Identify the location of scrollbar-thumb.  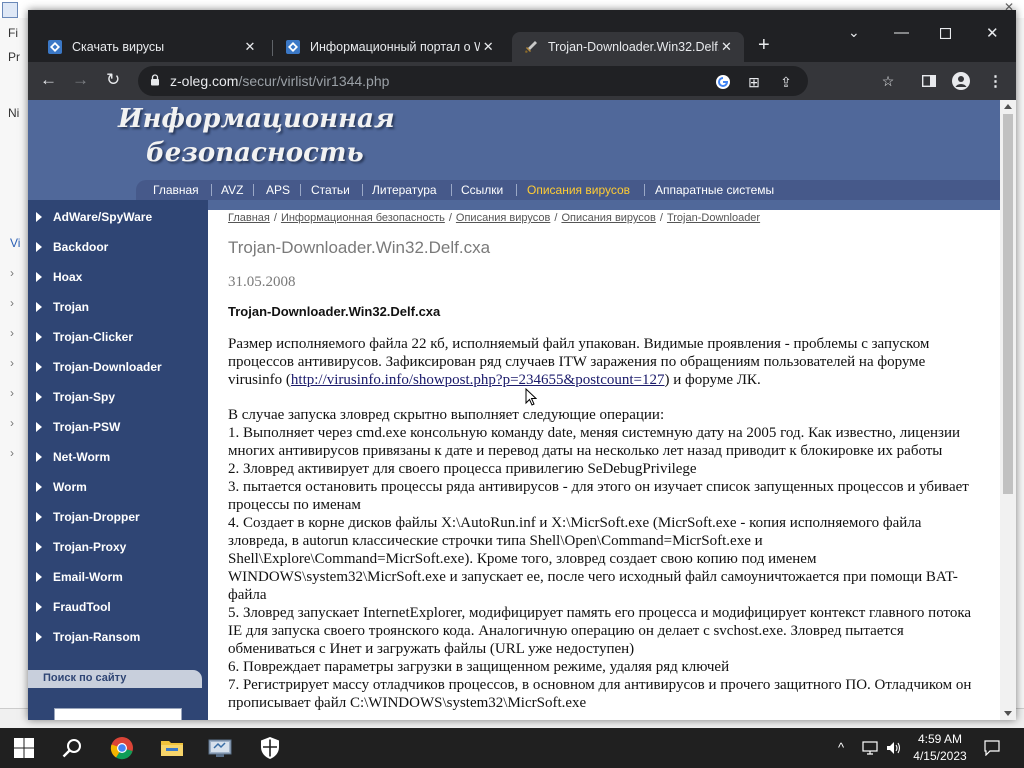
(1008, 304).